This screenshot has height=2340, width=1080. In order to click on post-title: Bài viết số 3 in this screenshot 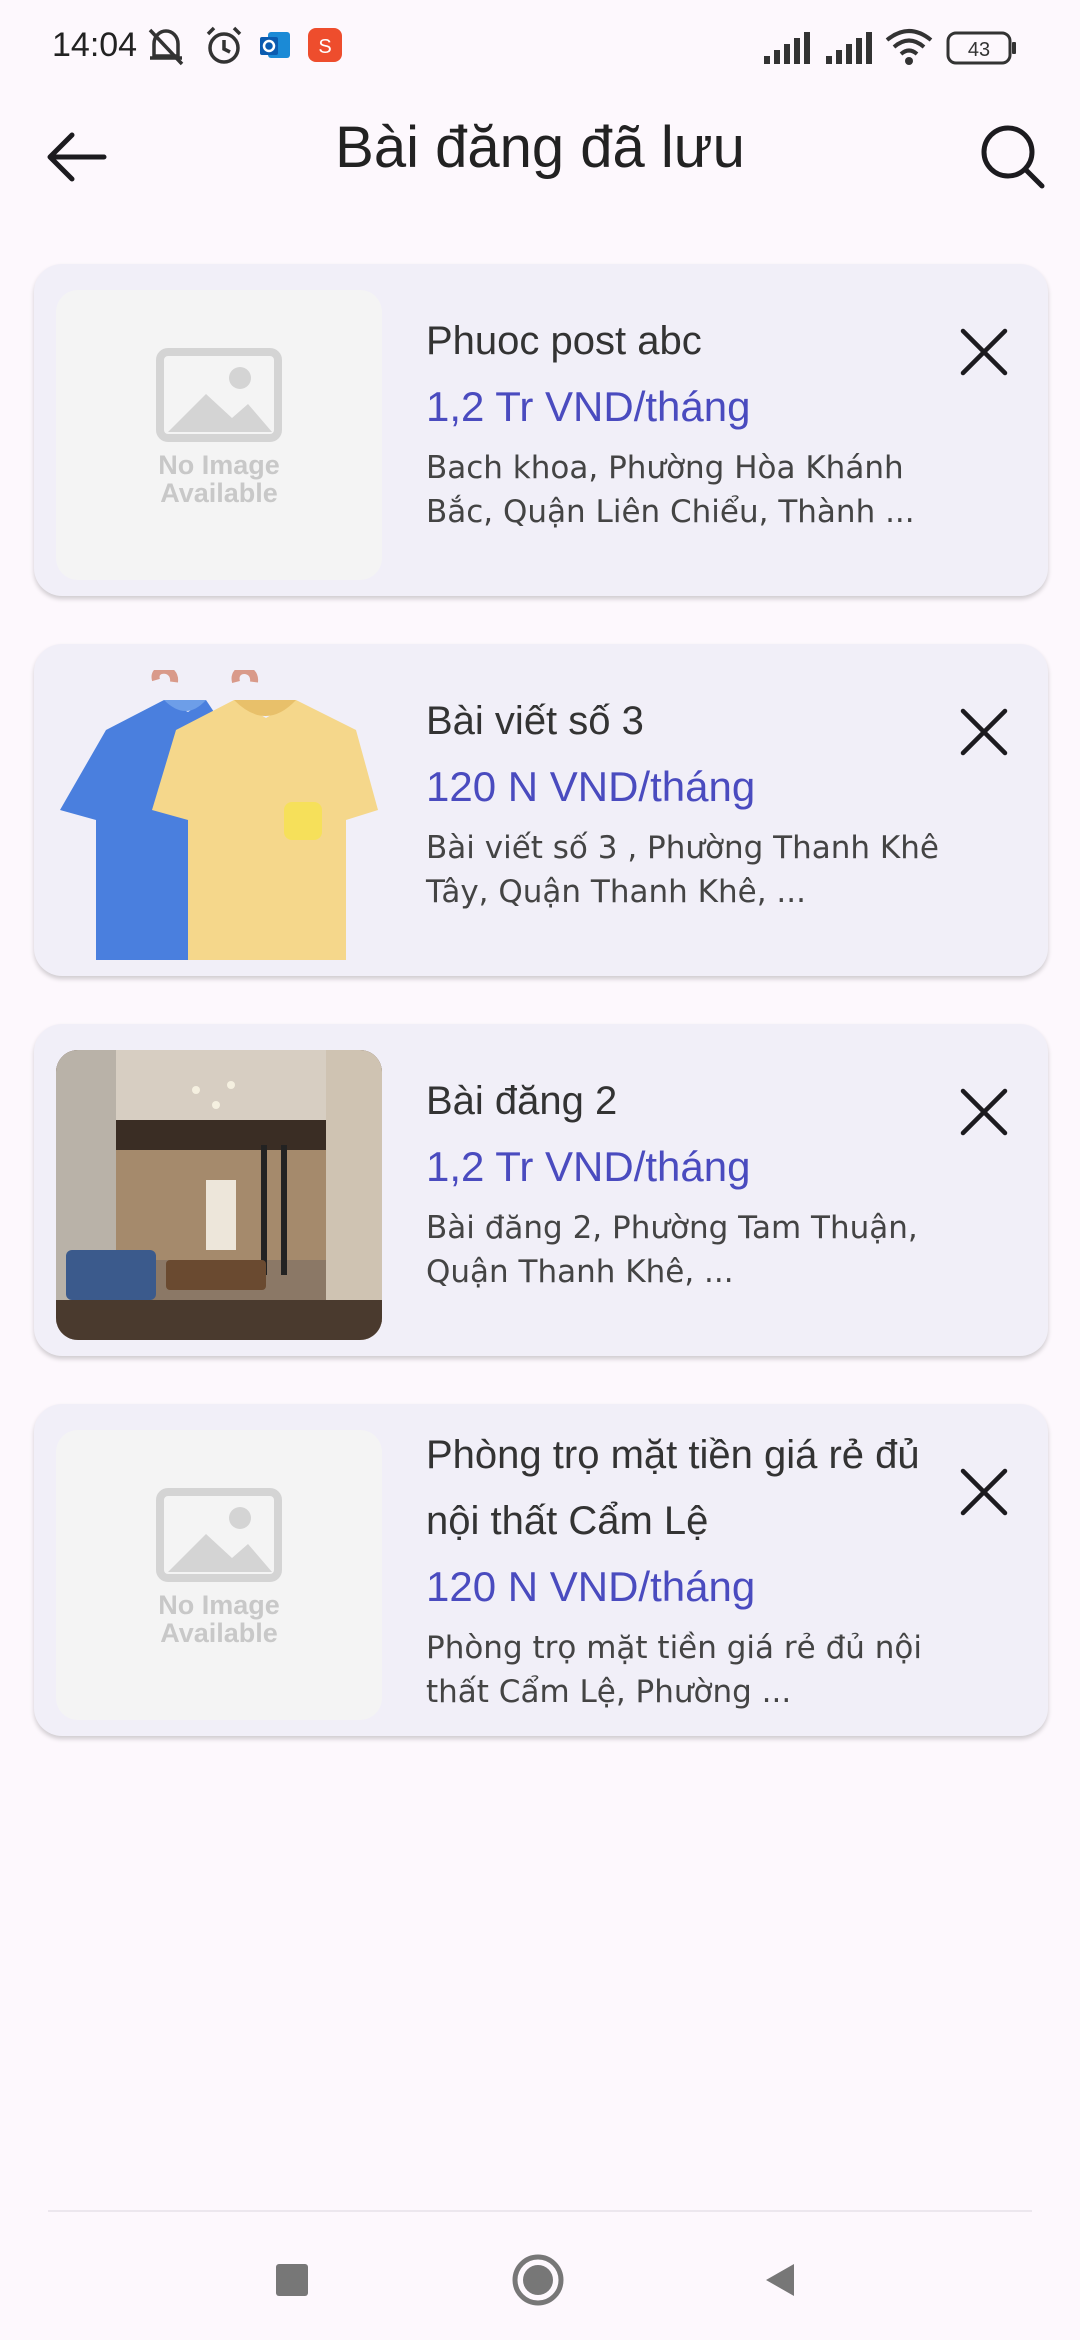, I will do `click(535, 721)`.